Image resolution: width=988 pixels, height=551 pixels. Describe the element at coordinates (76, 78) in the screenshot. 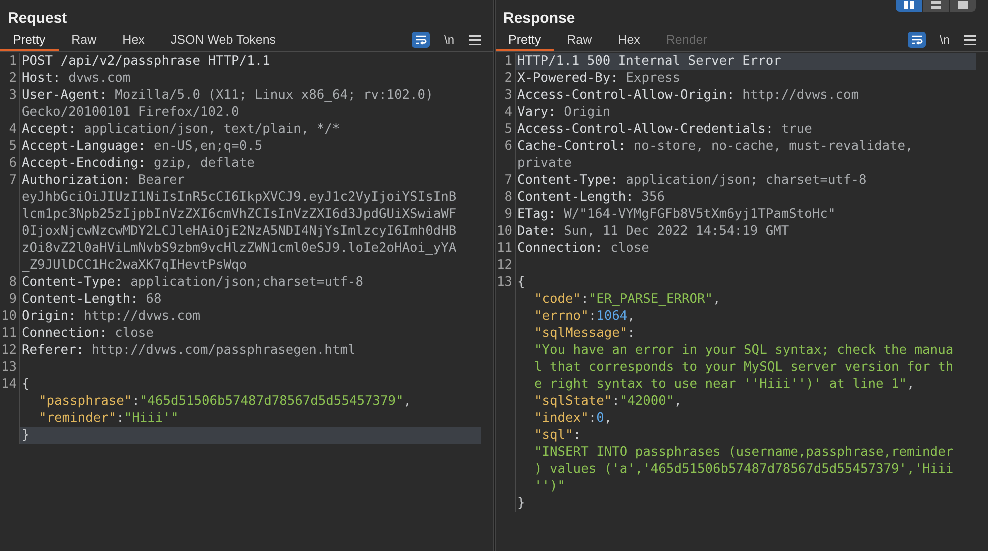

I see `code-line: Host: dvws.com` at that location.